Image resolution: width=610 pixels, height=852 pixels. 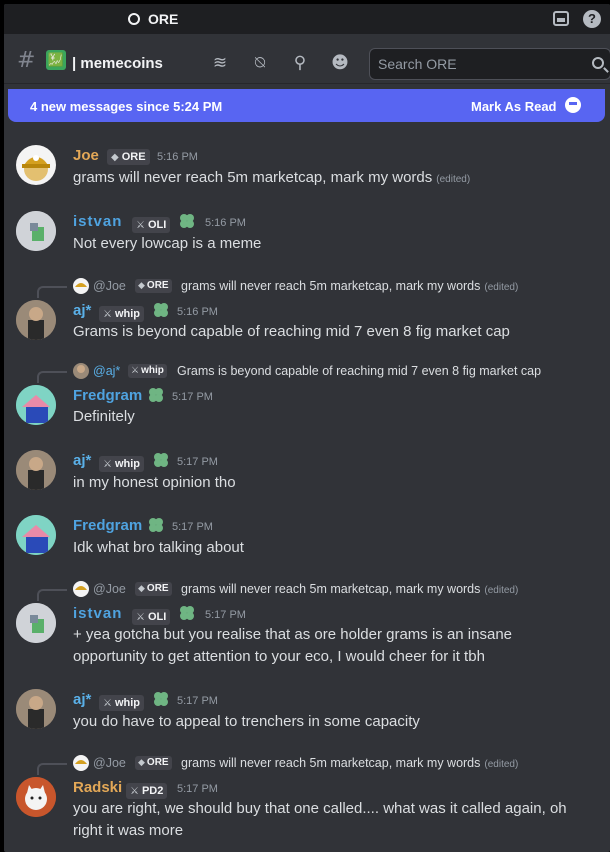 I want to click on channel-header: # 💹 | memecoins ≋ ⍉ ⚲ ☻, so click(x=307, y=59).